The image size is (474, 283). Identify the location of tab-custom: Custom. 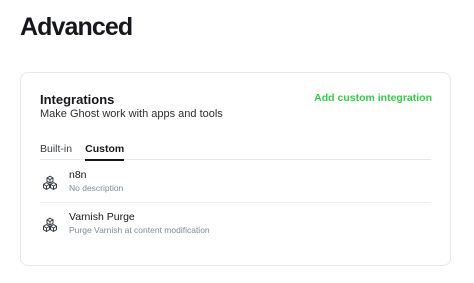
(105, 150).